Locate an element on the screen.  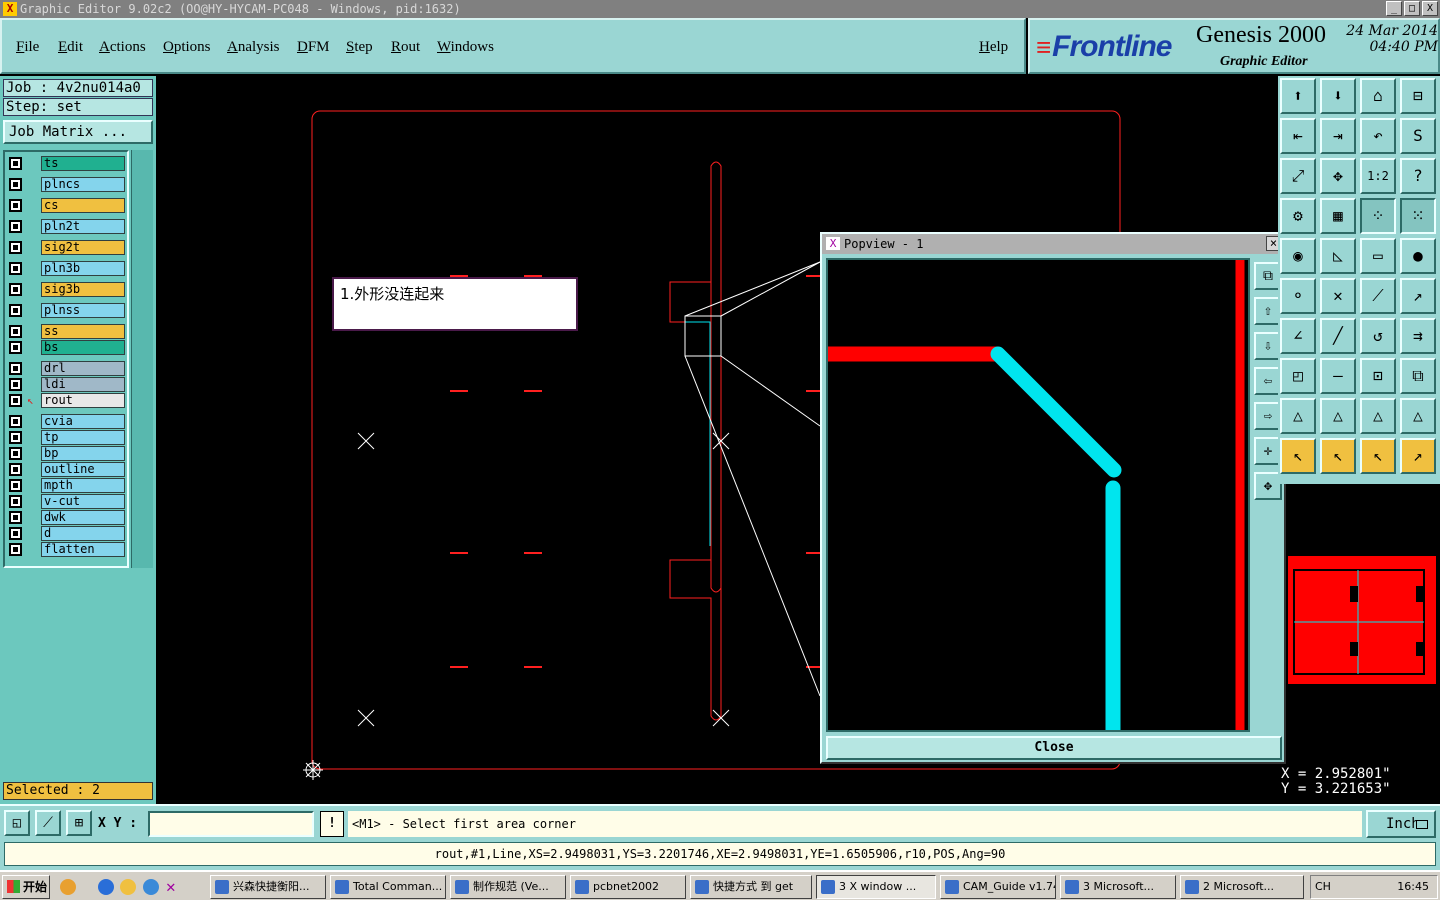
popview-close-button: Close is located at coordinates (1054, 748).